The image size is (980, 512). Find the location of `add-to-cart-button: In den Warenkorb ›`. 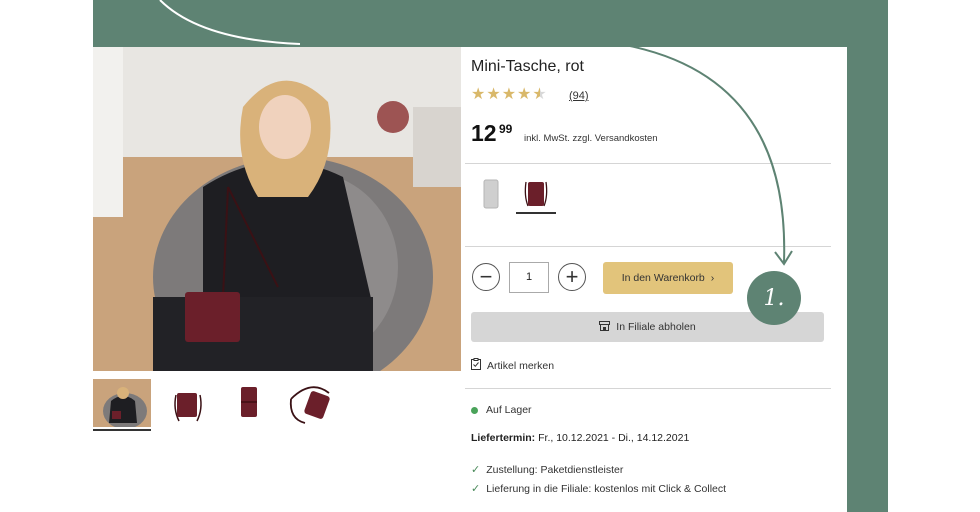

add-to-cart-button: In den Warenkorb › is located at coordinates (668, 278).